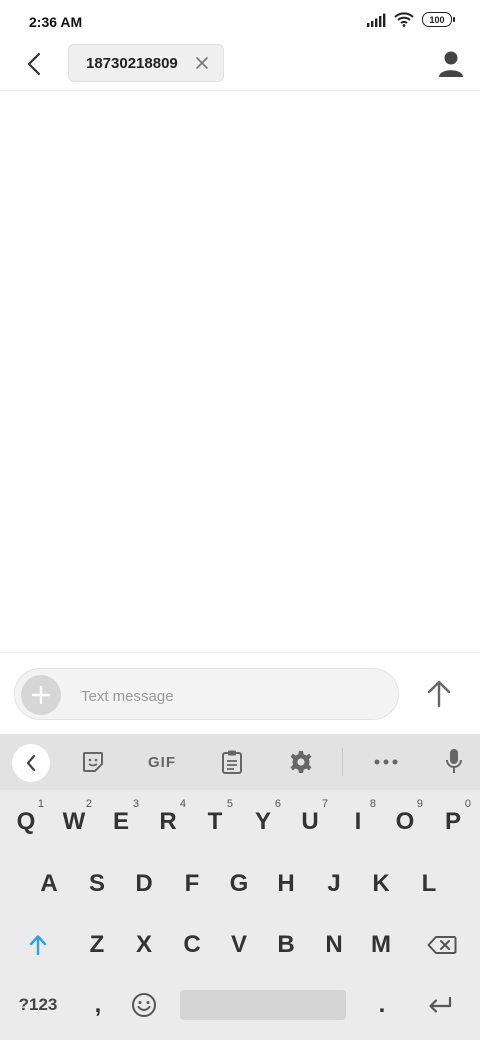  What do you see at coordinates (382, 1005) in the screenshot?
I see `period-key: .` at bounding box center [382, 1005].